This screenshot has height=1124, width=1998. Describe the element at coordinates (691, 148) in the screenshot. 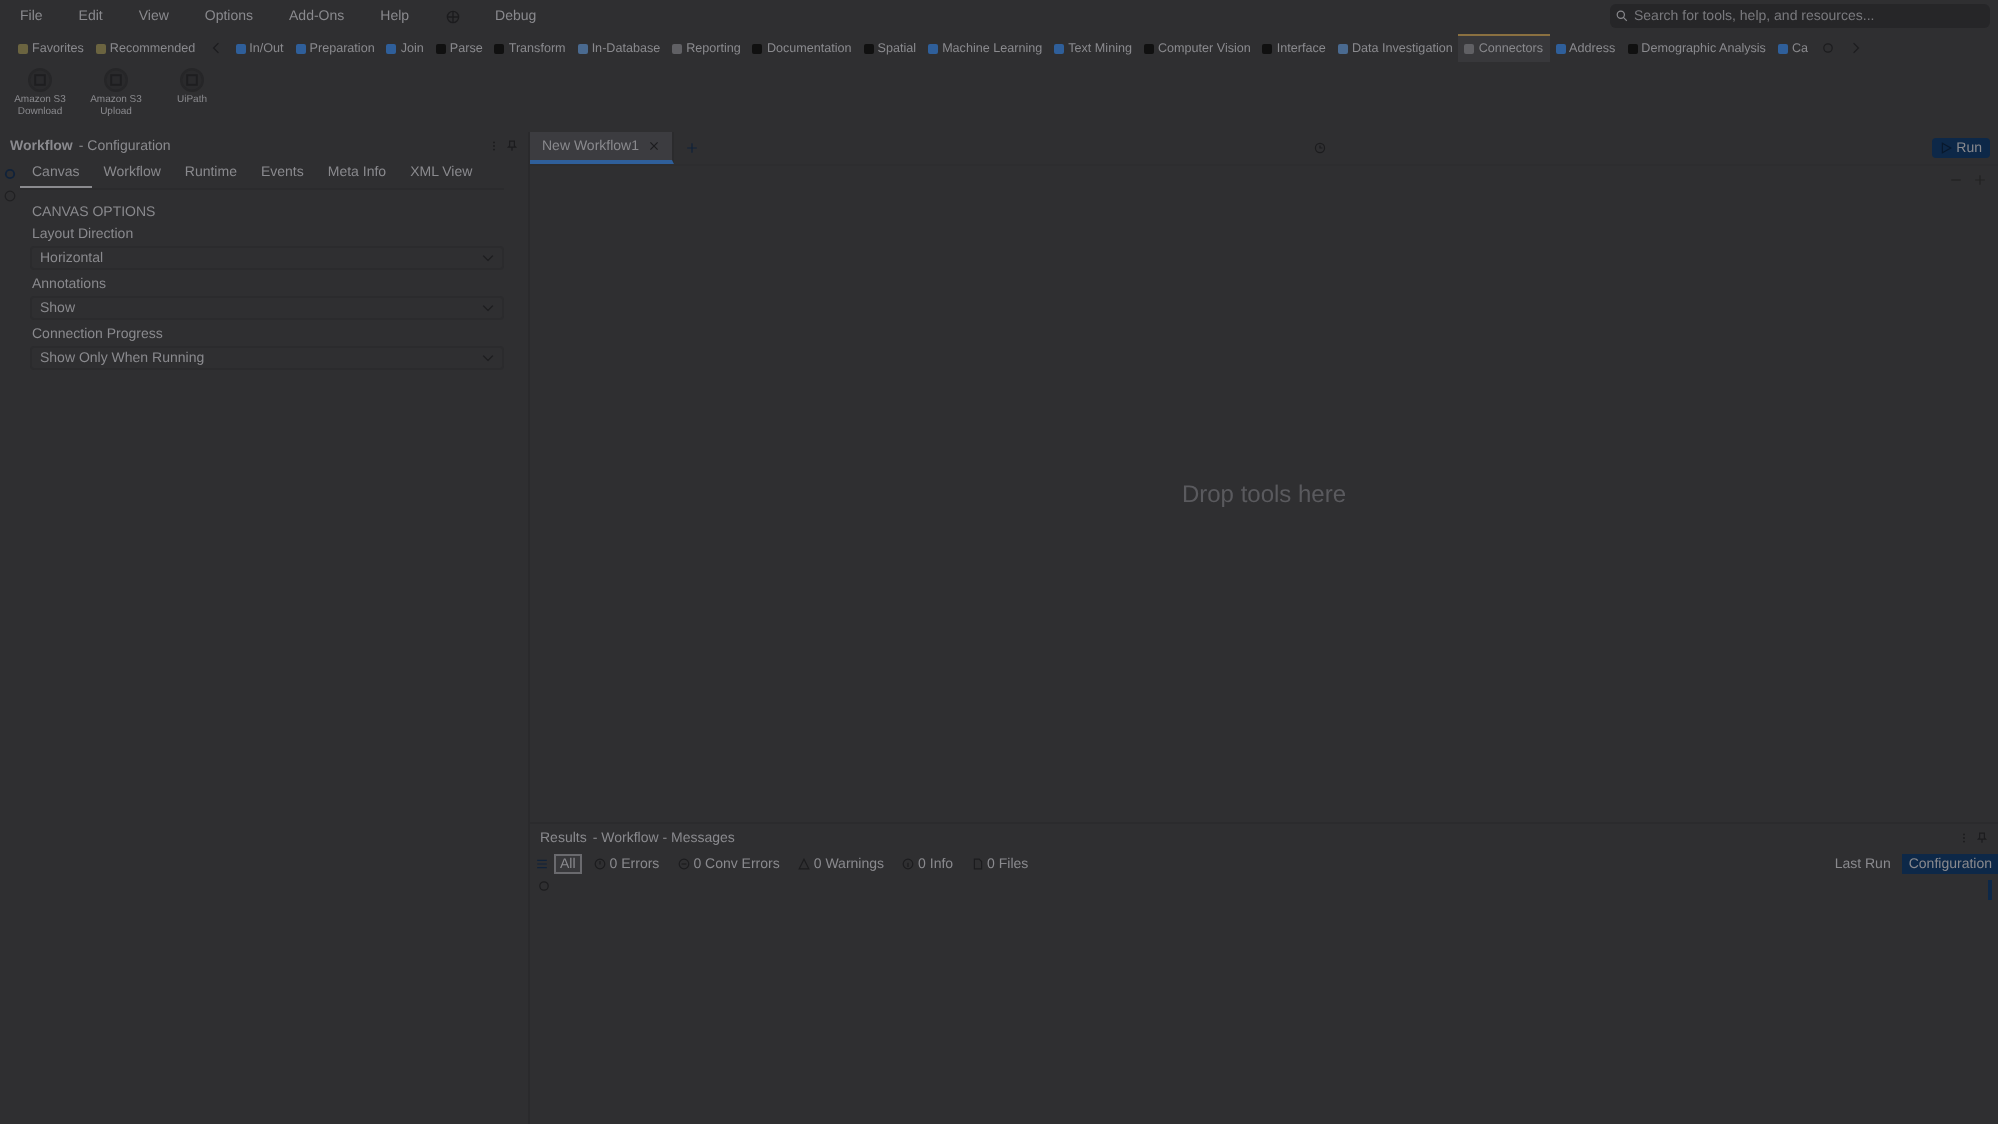

I see `add-tab-icon` at that location.